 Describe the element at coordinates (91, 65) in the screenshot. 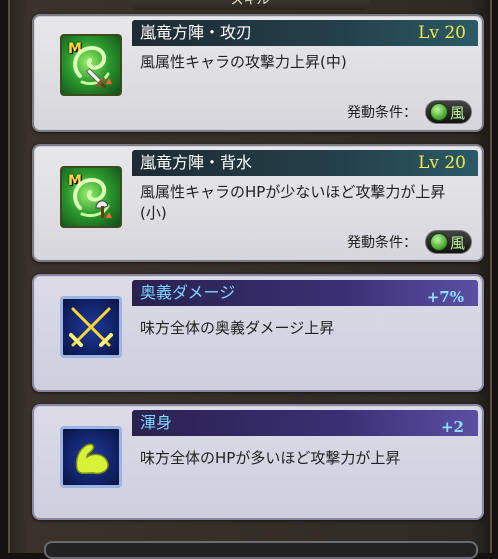

I see `wind-swirl-sword-icon: M` at that location.